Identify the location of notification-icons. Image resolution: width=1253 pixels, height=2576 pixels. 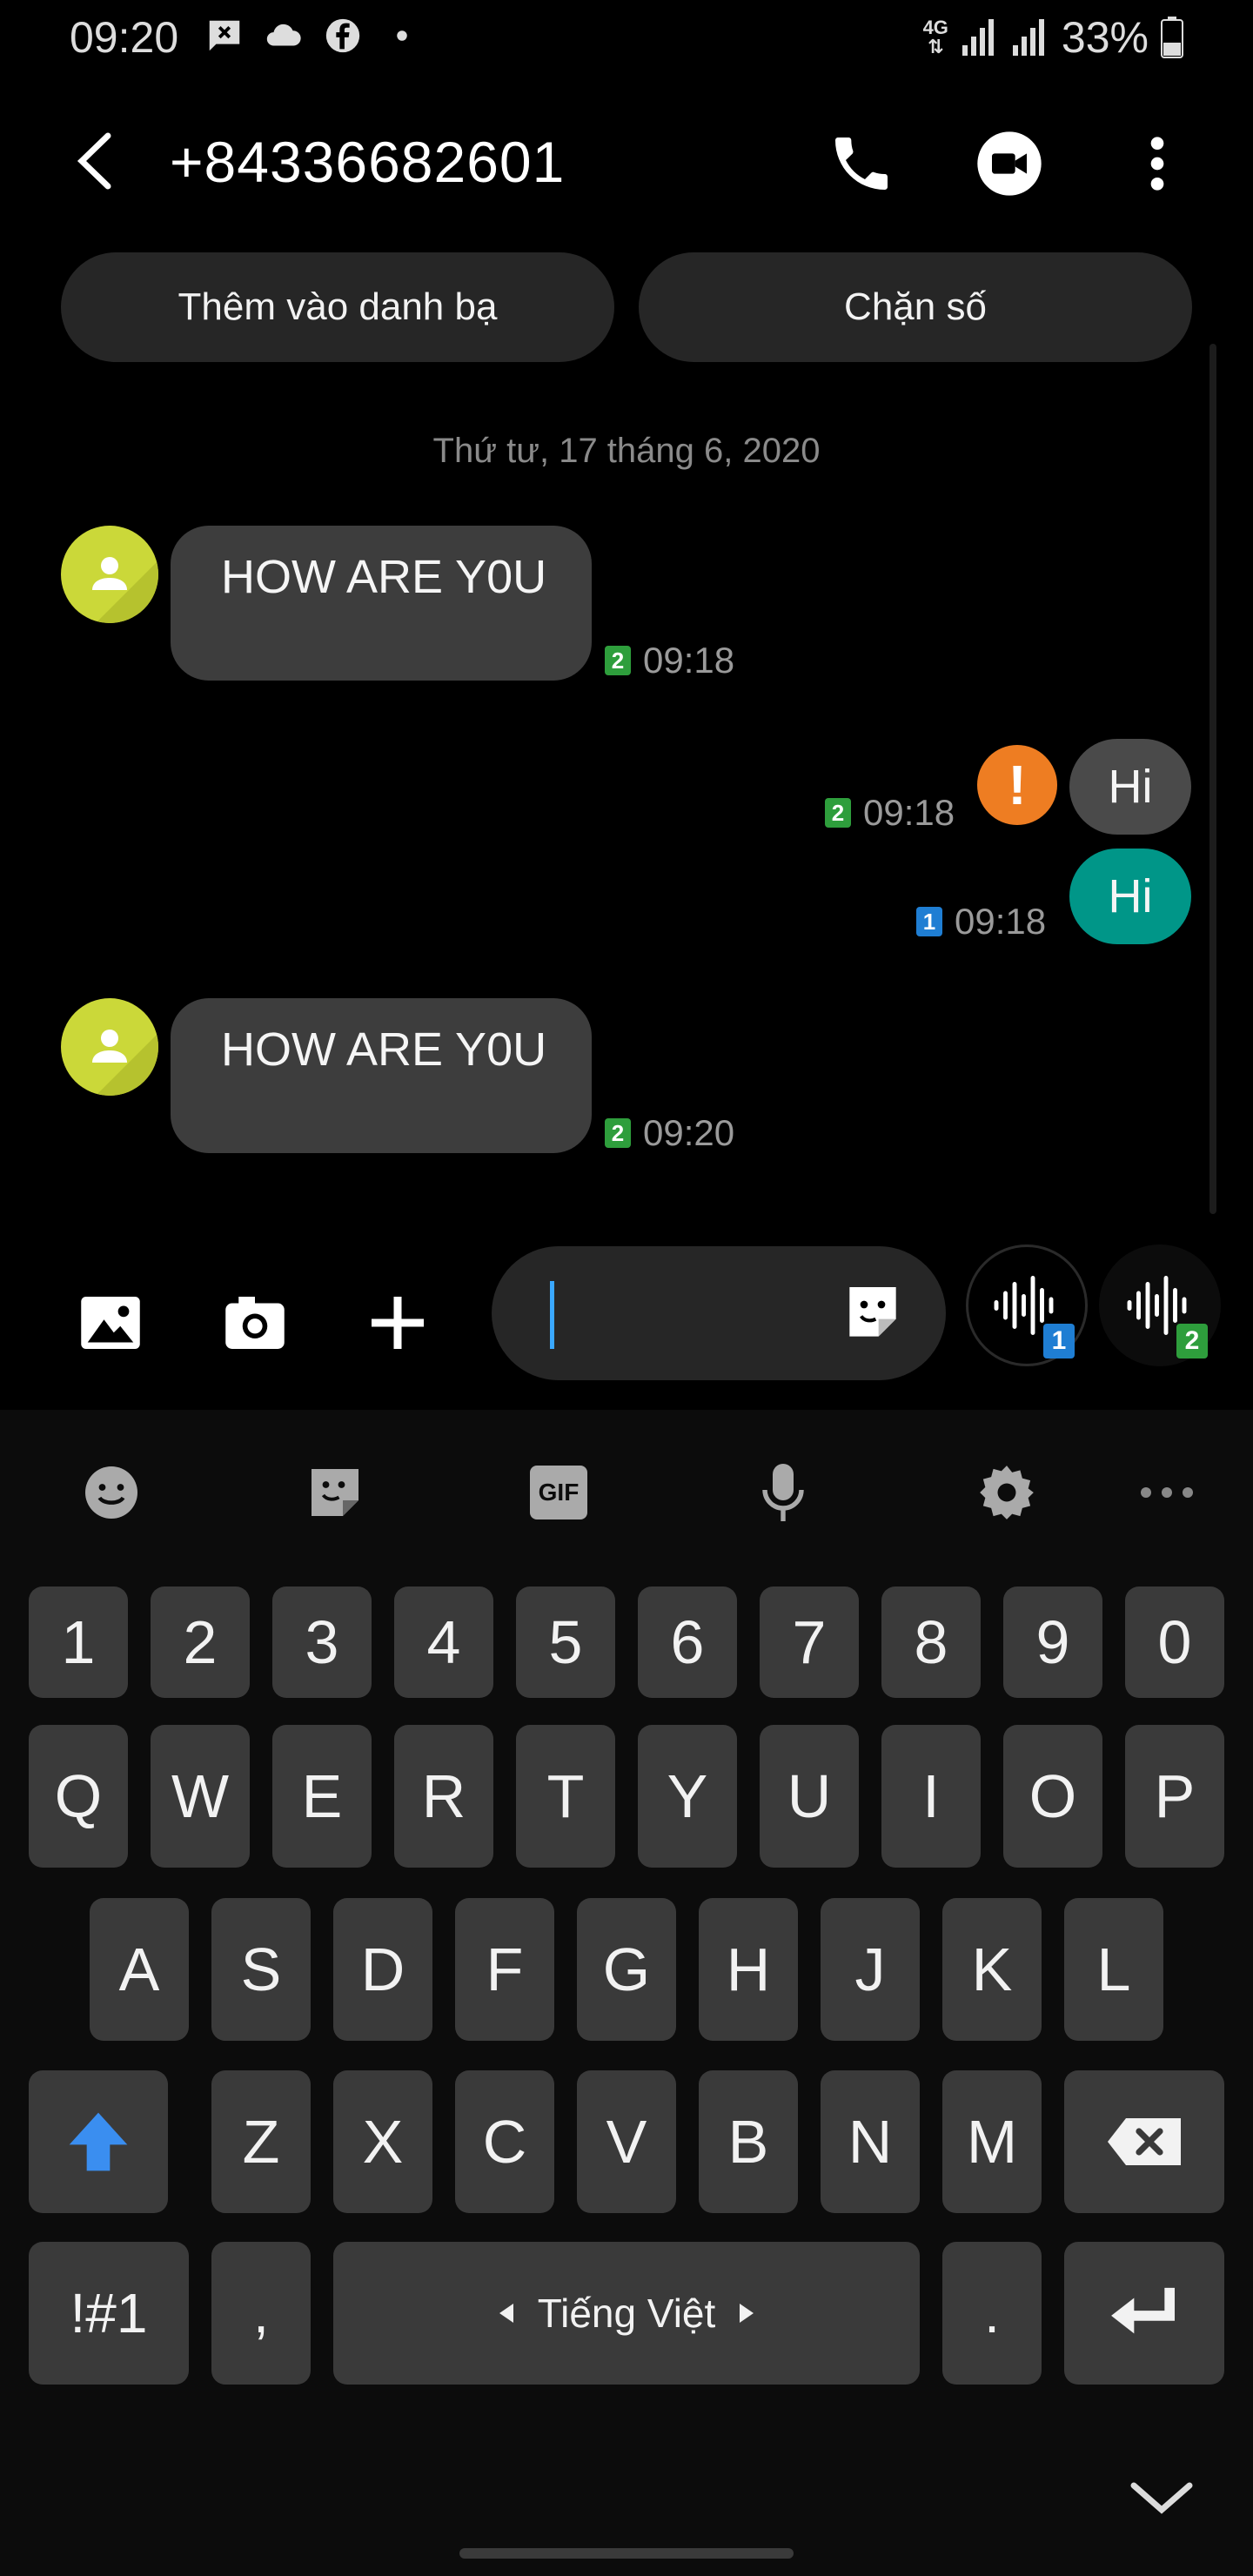
(313, 36).